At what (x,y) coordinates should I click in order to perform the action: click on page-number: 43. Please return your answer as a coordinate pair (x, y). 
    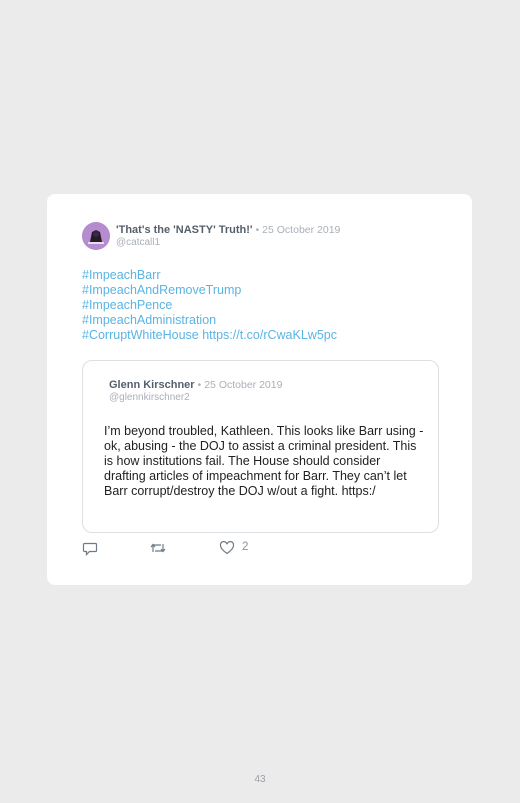
    Looking at the image, I should click on (260, 779).